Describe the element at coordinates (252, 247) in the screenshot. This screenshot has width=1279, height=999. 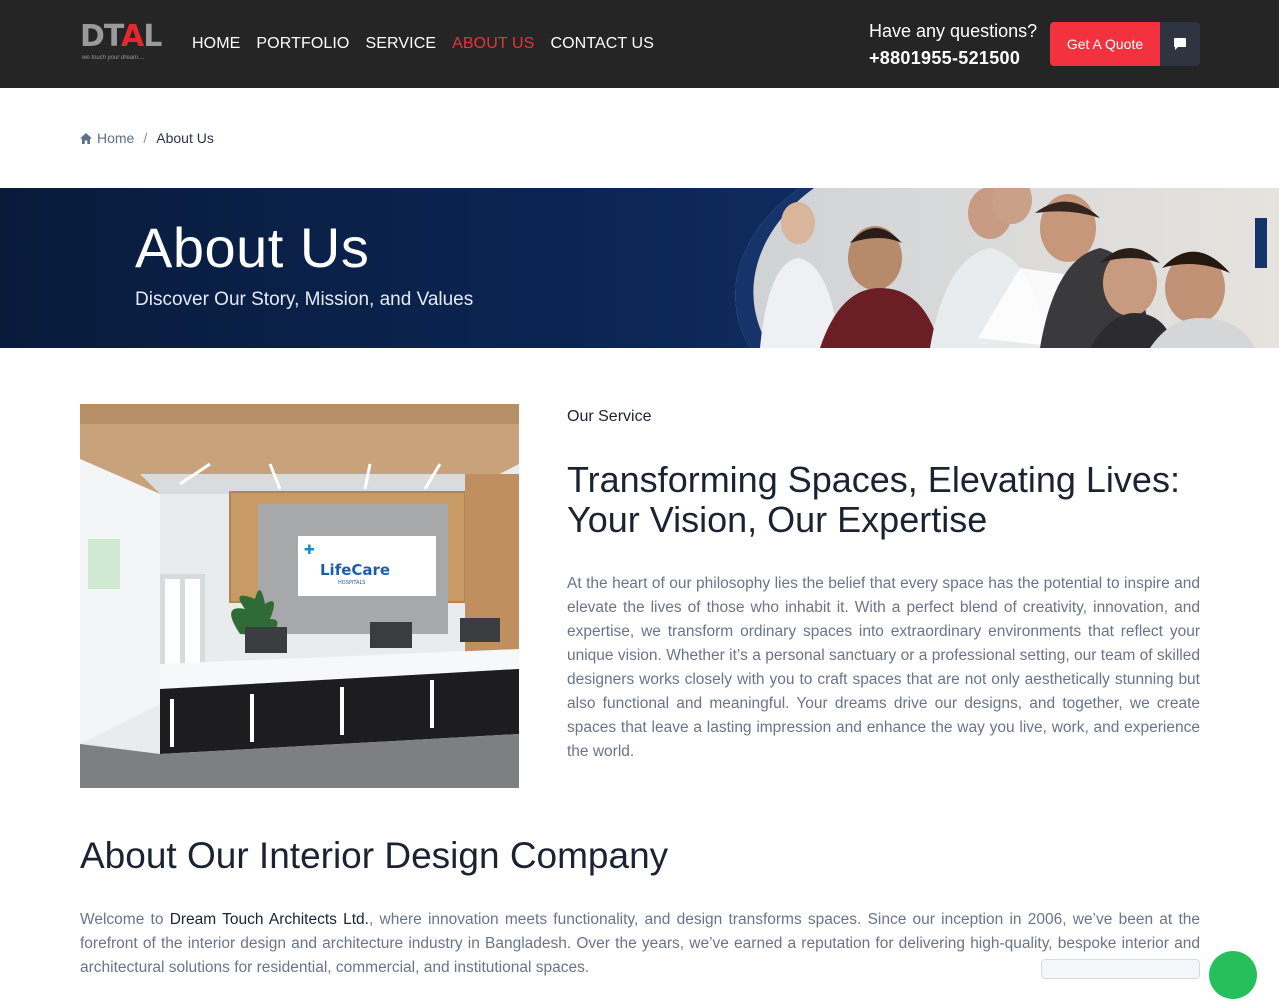
I see `banner-title: About Us` at that location.